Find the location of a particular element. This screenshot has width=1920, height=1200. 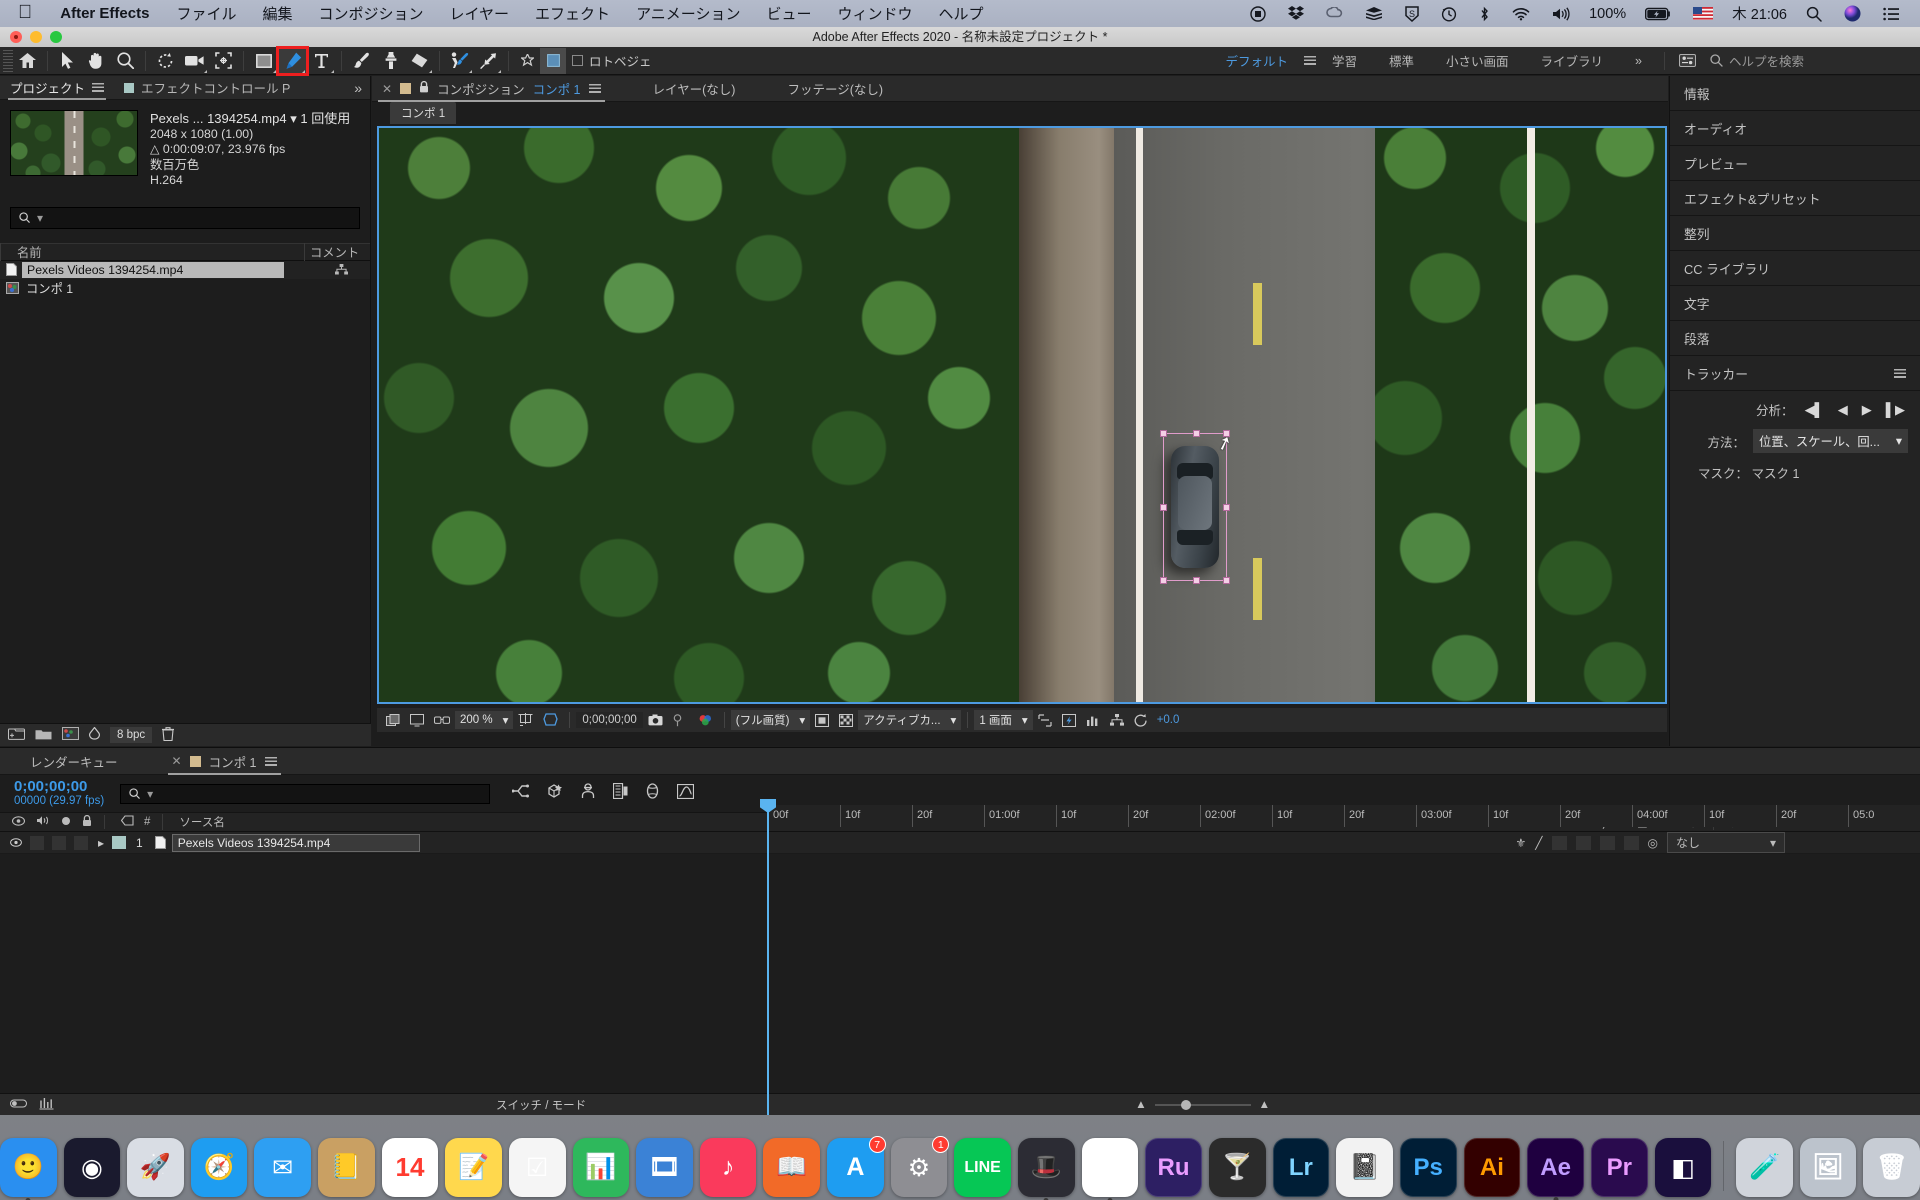

appstore-icon: A7 is located at coordinates (856, 1166).